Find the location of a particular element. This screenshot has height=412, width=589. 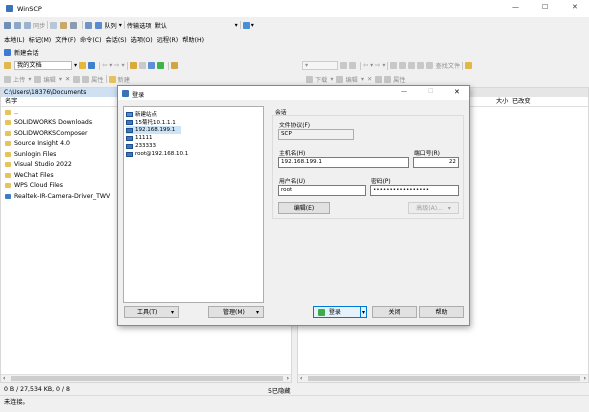

tree-icon is located at coordinates (469, 65).